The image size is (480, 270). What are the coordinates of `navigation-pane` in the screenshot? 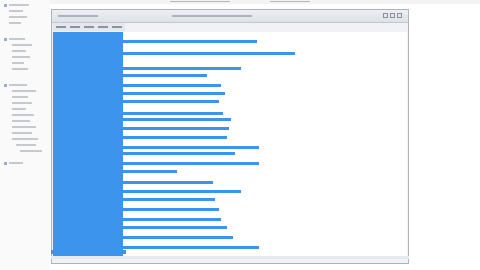 It's located at (88, 145).